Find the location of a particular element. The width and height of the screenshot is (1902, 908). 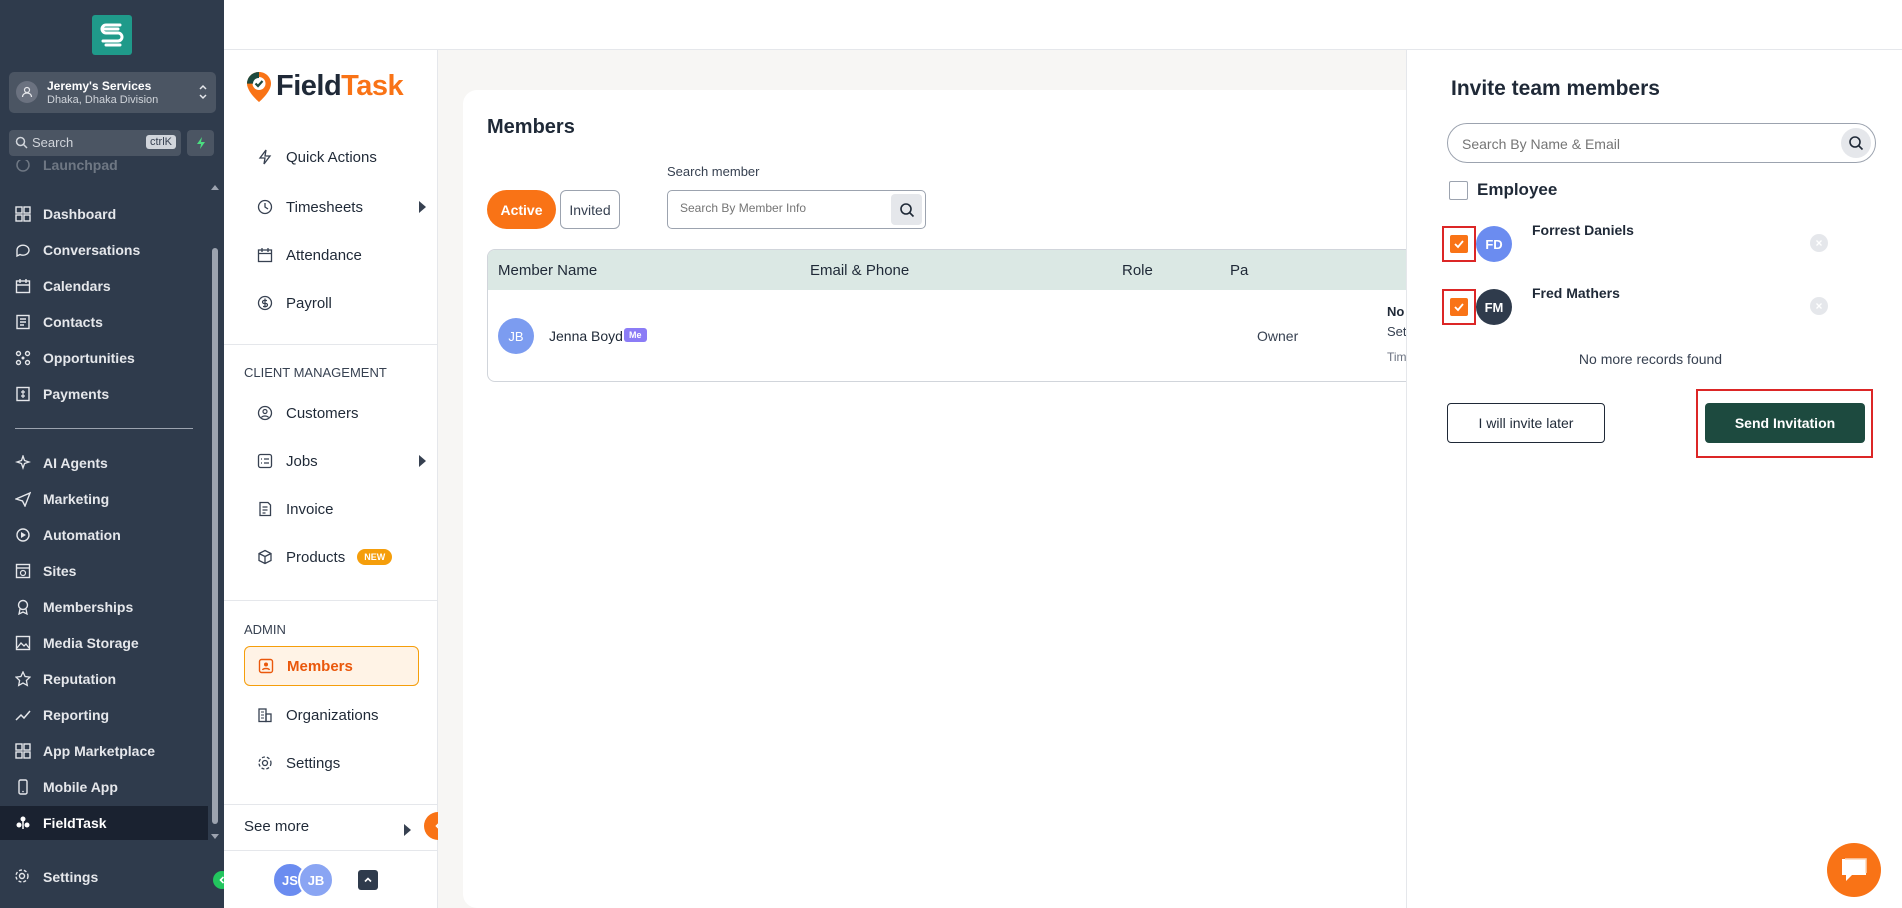

sidebar-item-opportunities: Opportunities is located at coordinates (104, 358).